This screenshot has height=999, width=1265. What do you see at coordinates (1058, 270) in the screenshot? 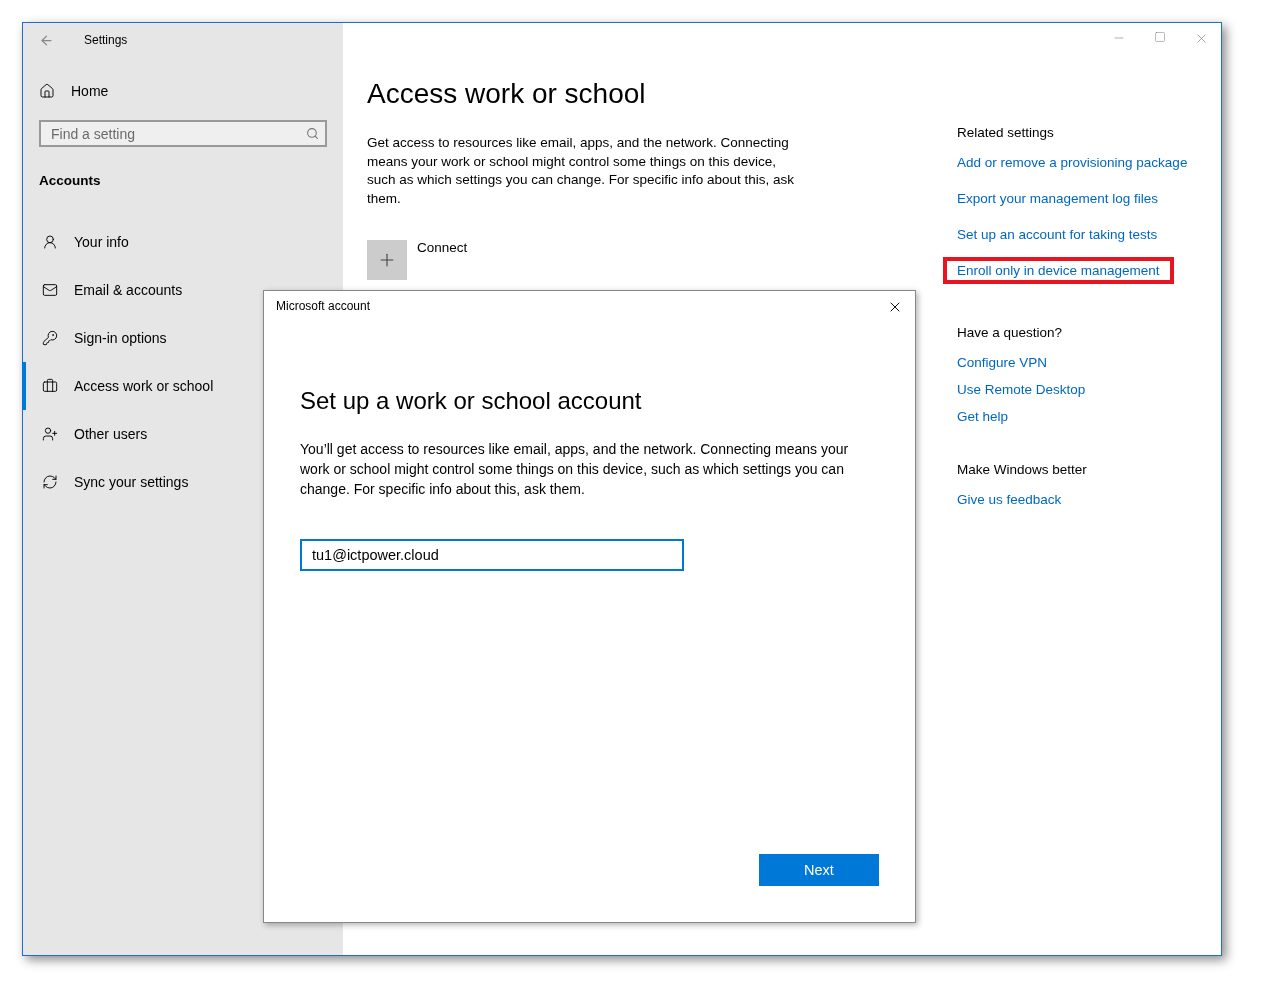
I see `link: Enroll only in device management` at bounding box center [1058, 270].